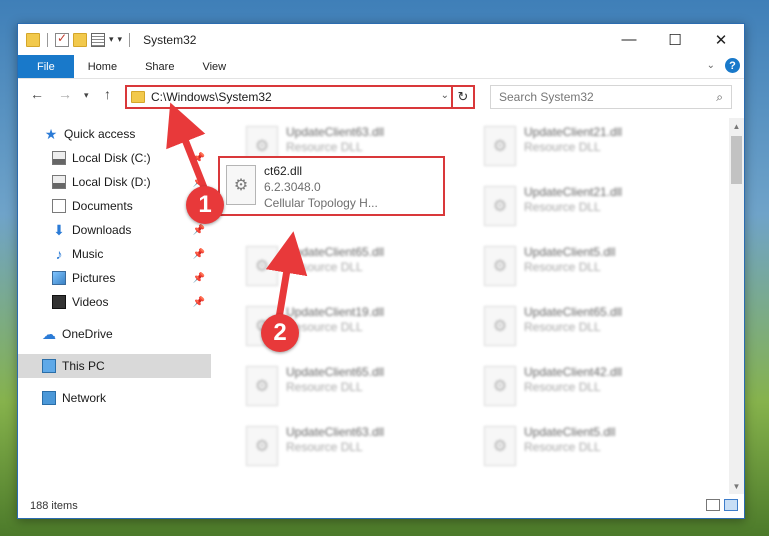 This screenshot has height=536, width=769. What do you see at coordinates (130, 39) in the screenshot?
I see `toolbar-divider` at bounding box center [130, 39].